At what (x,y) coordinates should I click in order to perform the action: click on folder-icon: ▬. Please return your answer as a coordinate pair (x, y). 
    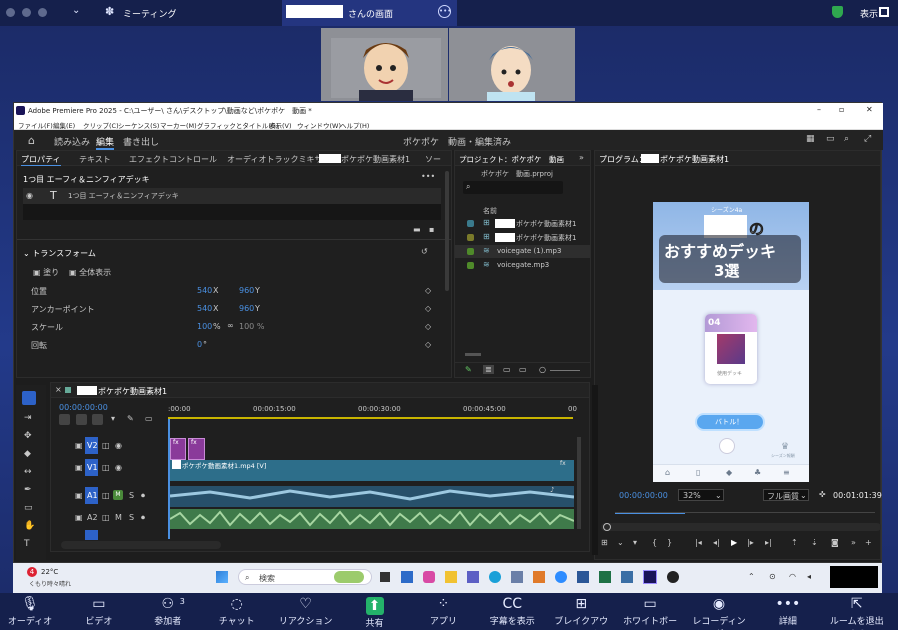
    Looking at the image, I should click on (417, 229).